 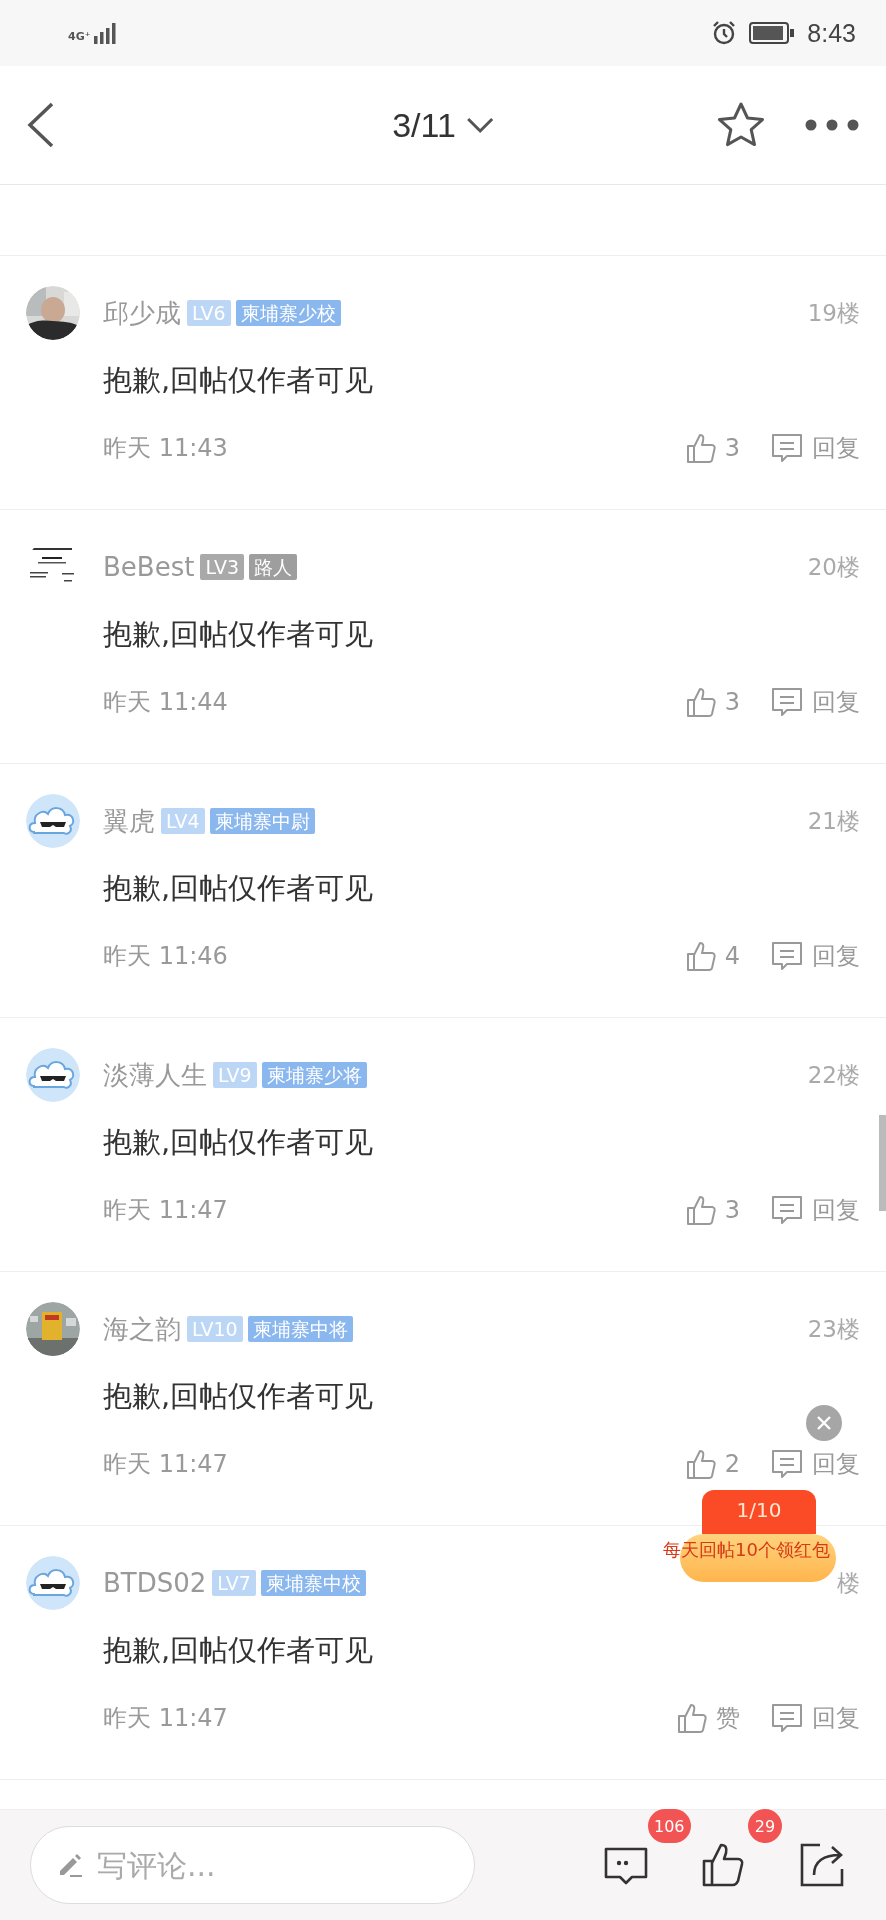 What do you see at coordinates (165, 448) in the screenshot?
I see `post-time: 昨天 11:43` at bounding box center [165, 448].